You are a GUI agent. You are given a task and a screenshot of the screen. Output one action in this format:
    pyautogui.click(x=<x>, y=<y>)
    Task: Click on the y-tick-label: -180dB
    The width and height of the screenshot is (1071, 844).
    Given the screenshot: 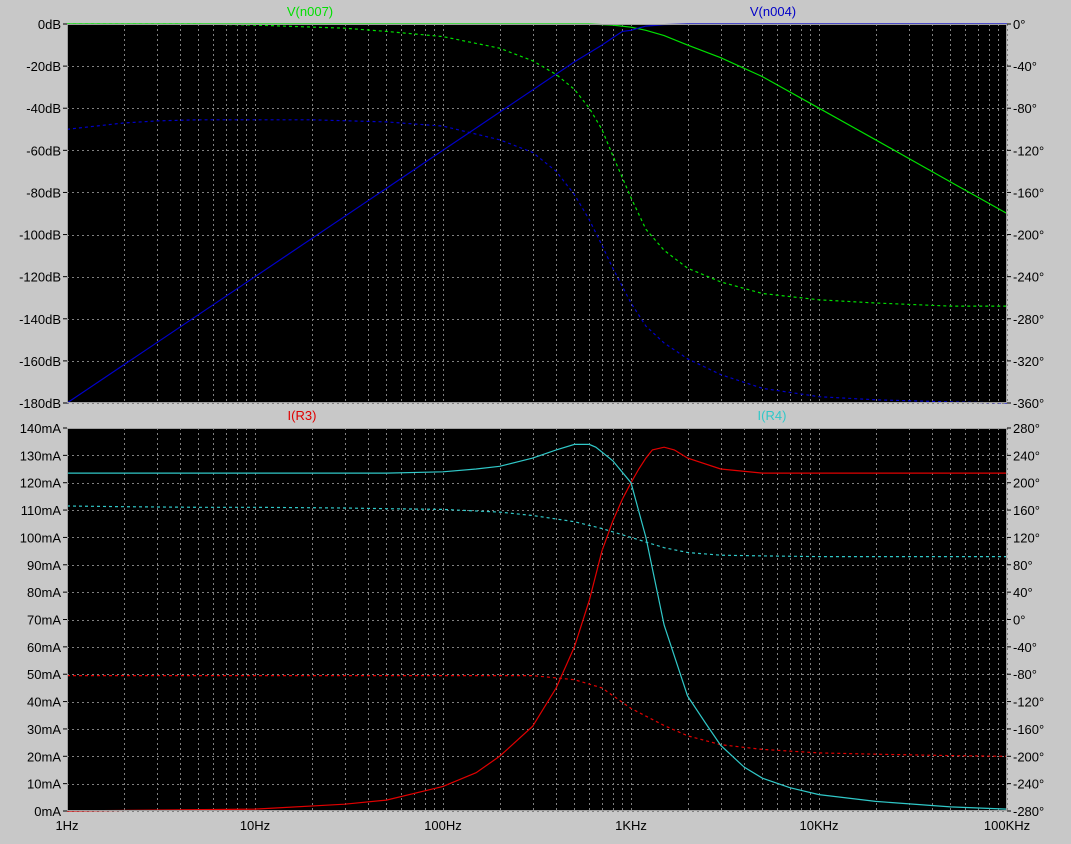 What is the action you would take?
    pyautogui.click(x=40, y=403)
    